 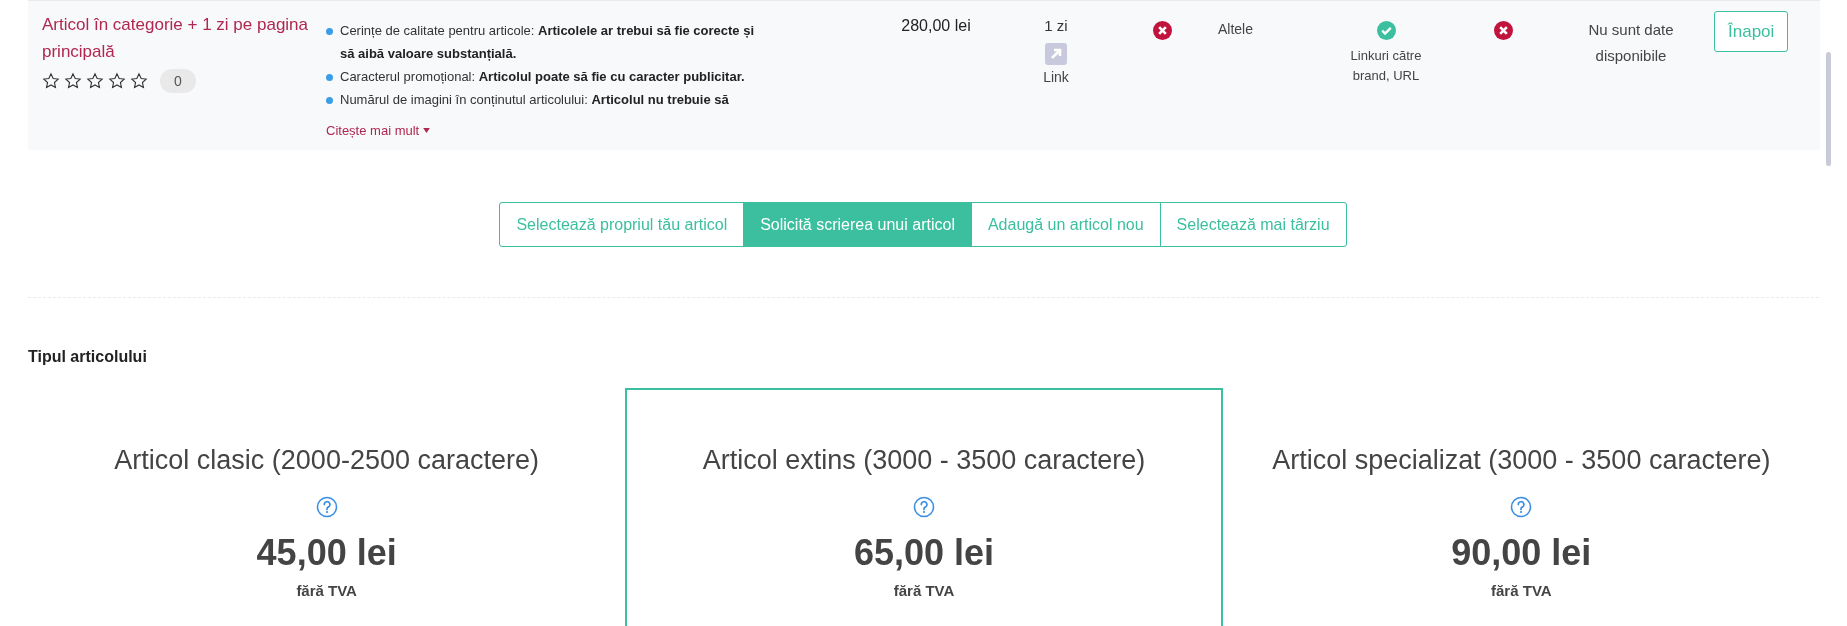 I want to click on article-type-card: Articol extins (3000 - 3500 caractere) 65,00 lei fără TVA, so click(x=924, y=507).